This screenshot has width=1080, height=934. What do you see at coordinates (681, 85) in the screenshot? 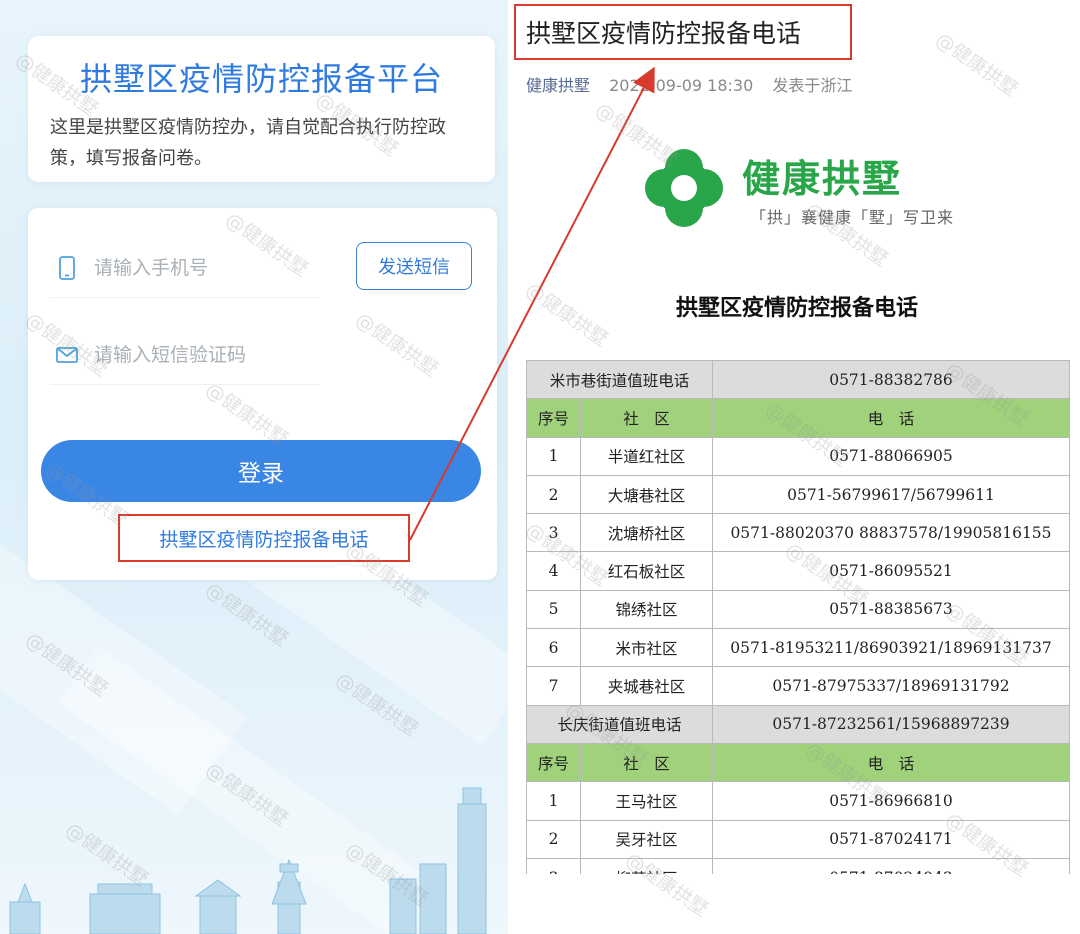
I see `article-datetime: 2022-09-09 18:30` at bounding box center [681, 85].